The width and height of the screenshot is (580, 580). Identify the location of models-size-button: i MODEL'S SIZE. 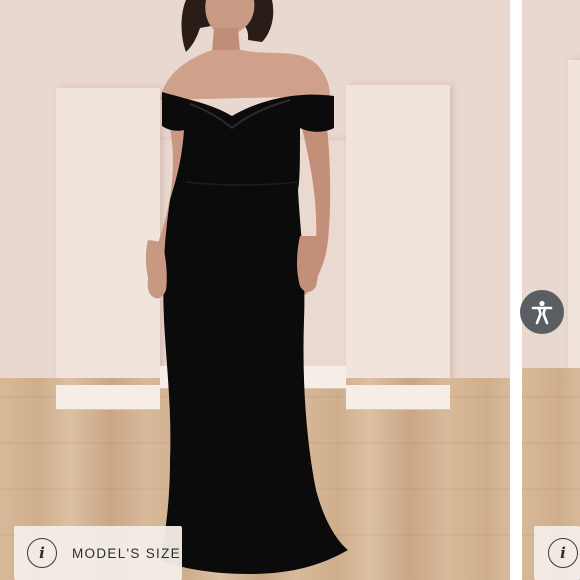
(98, 553).